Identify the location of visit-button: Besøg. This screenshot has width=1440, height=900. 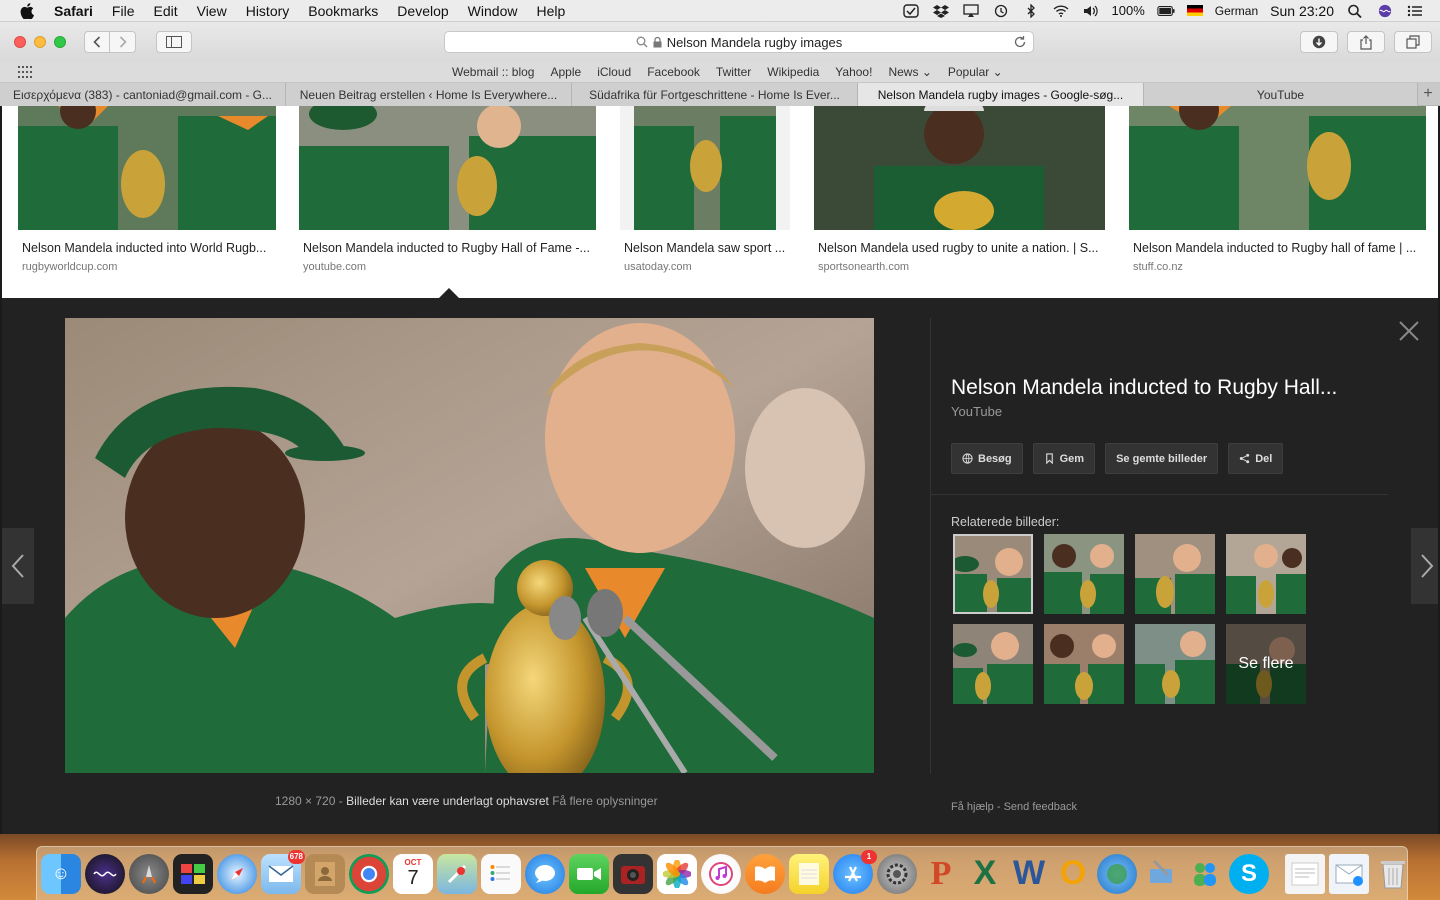
(987, 458).